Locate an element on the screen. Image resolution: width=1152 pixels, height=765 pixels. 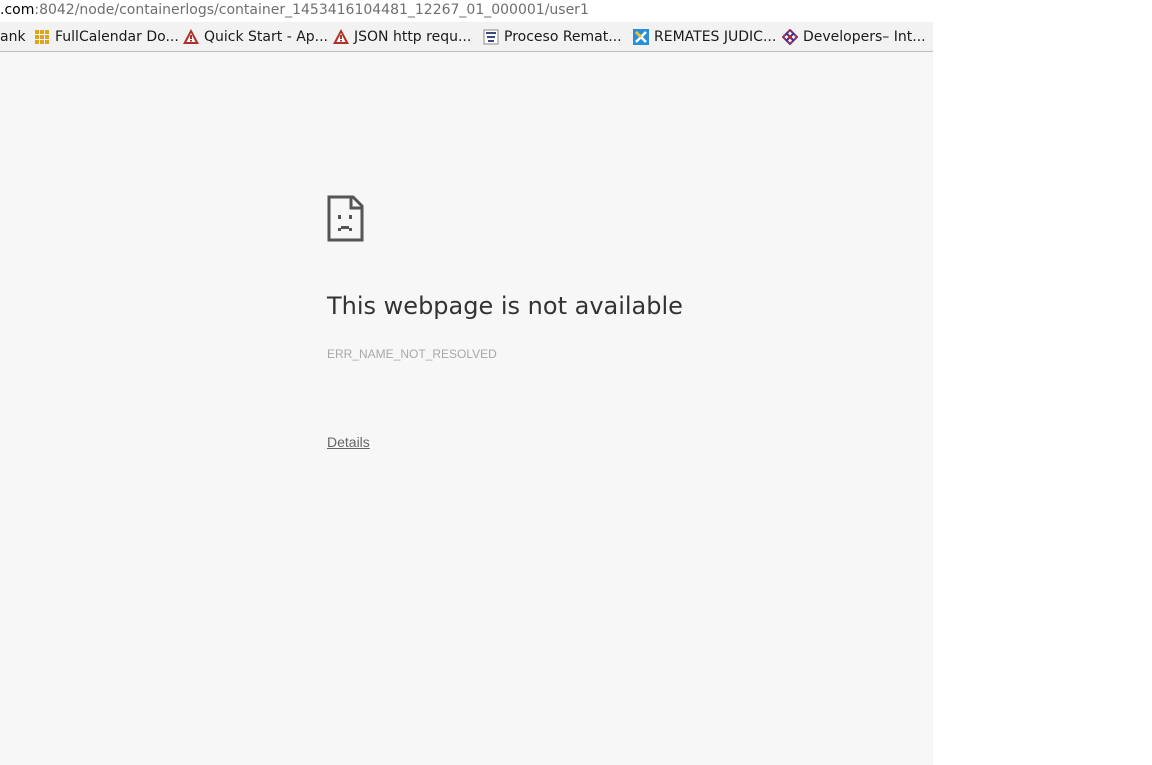
error-code: ERR_NAME_NOT_RESOLVED is located at coordinates (412, 354).